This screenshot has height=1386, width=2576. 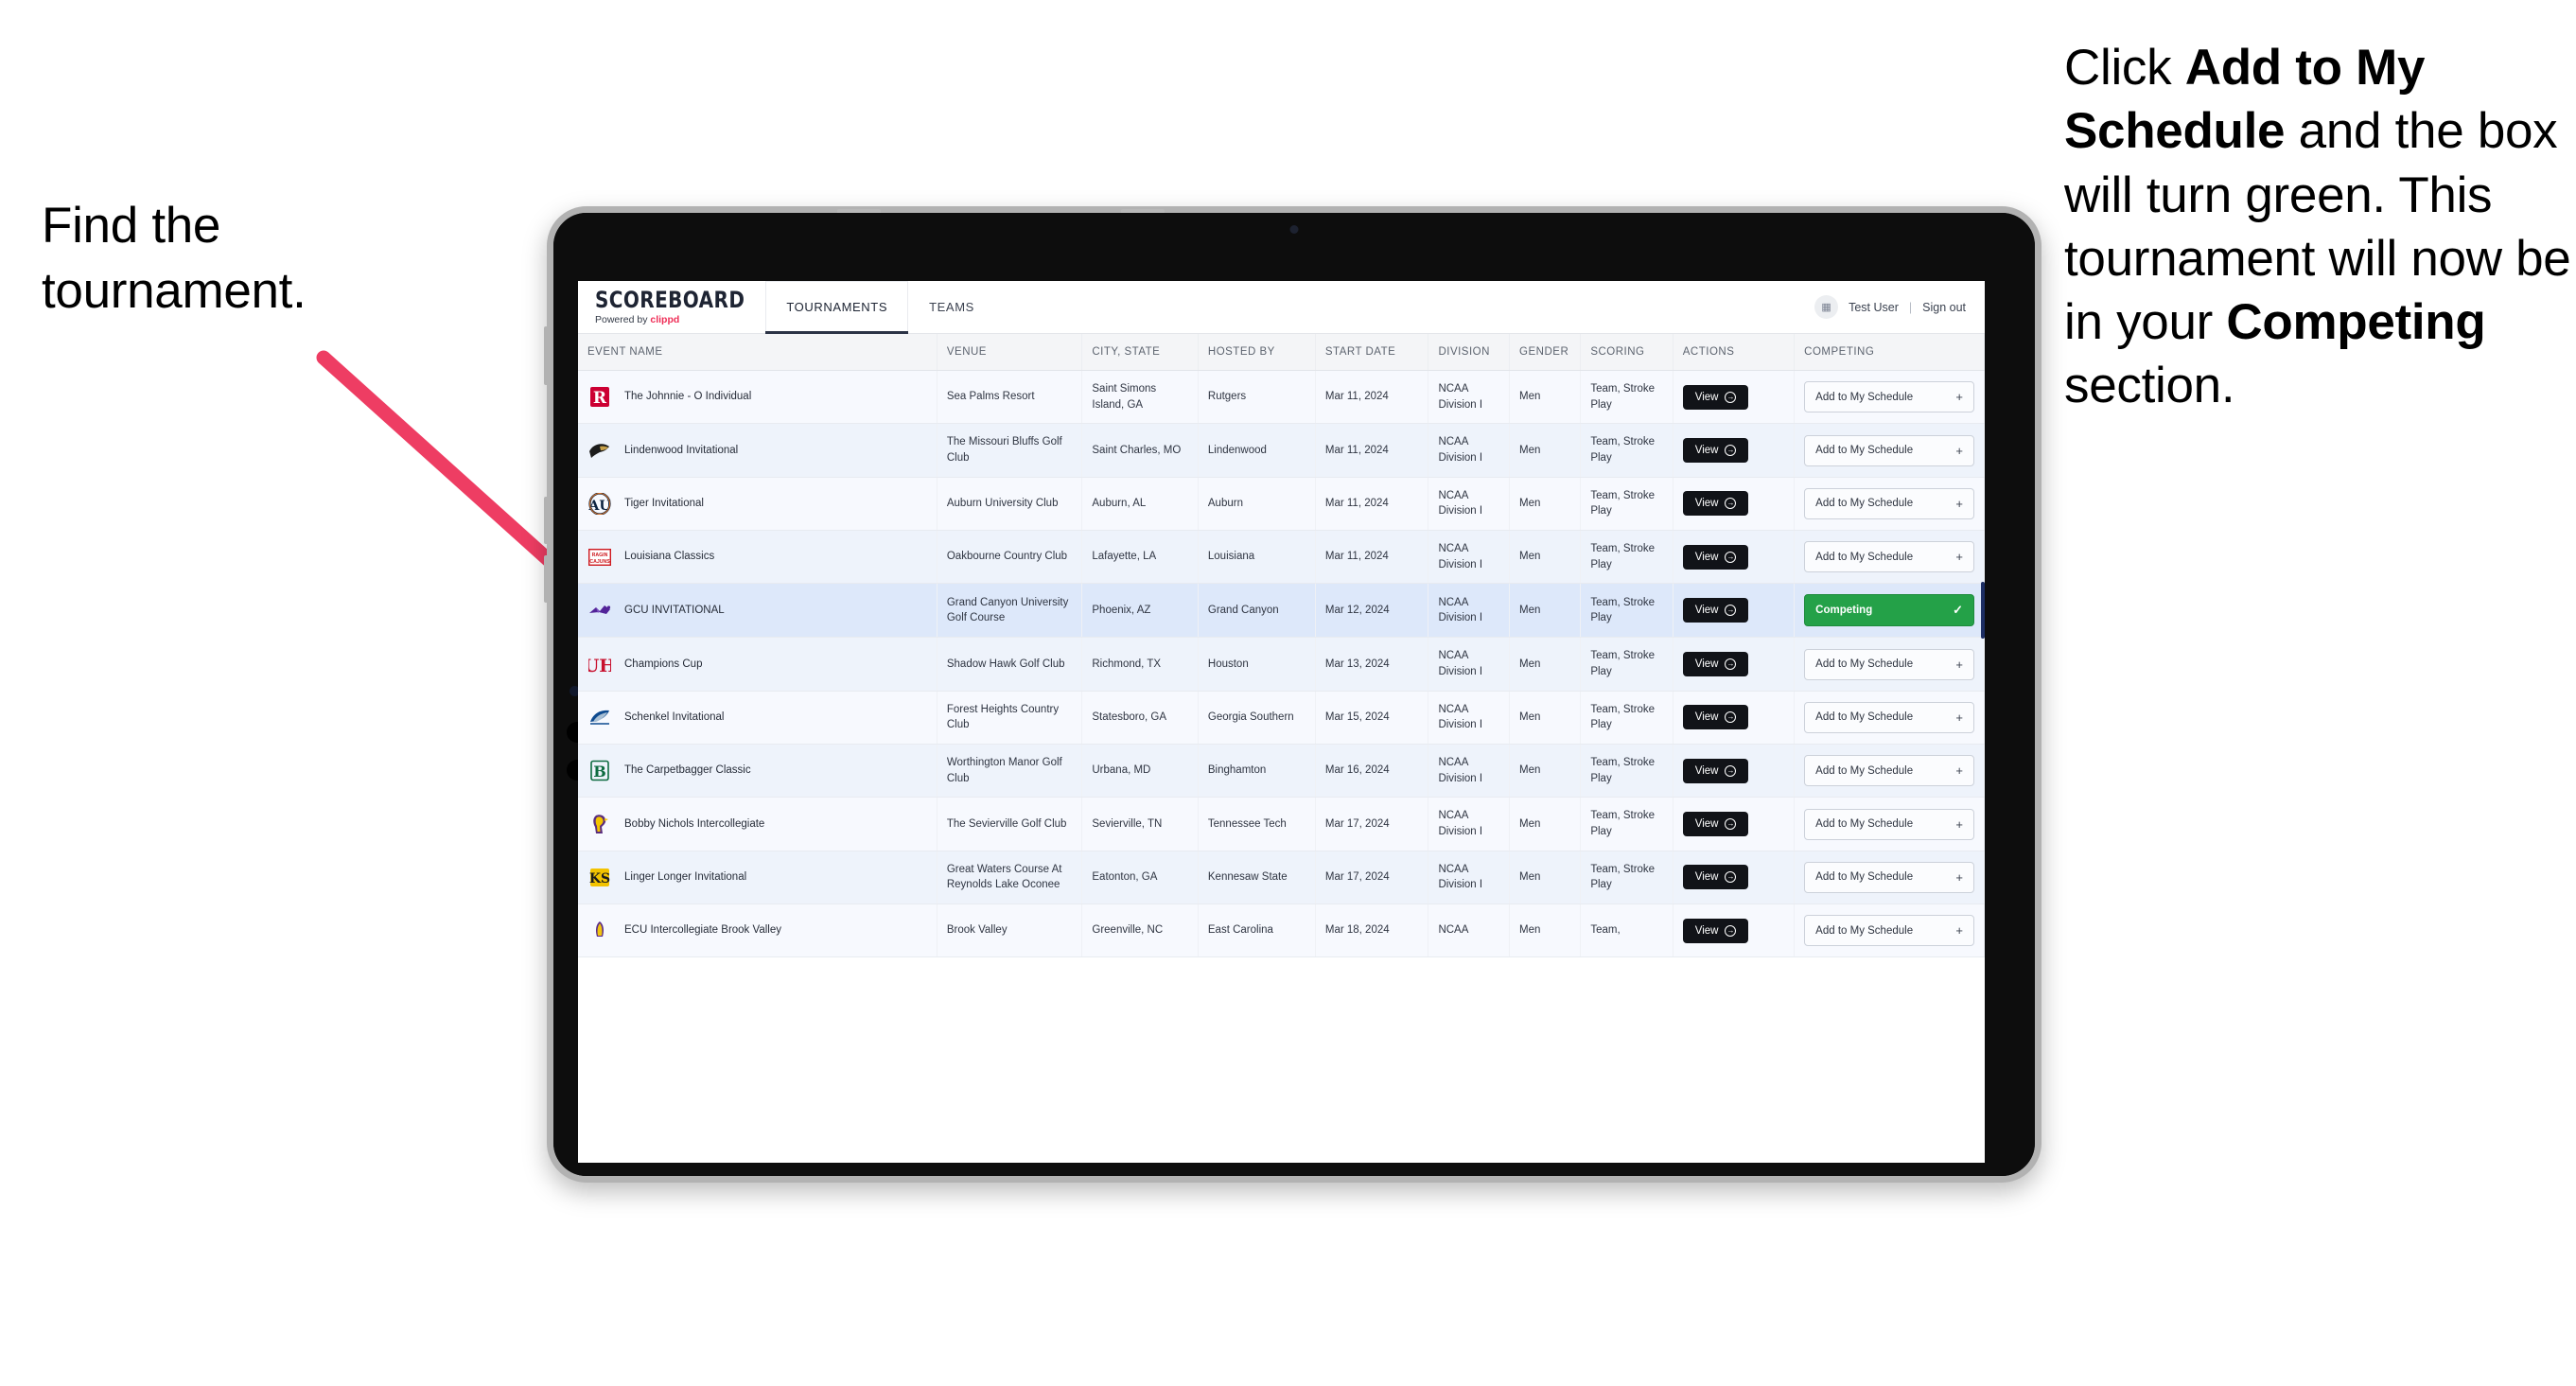 What do you see at coordinates (546, 579) in the screenshot?
I see `volume-down-button` at bounding box center [546, 579].